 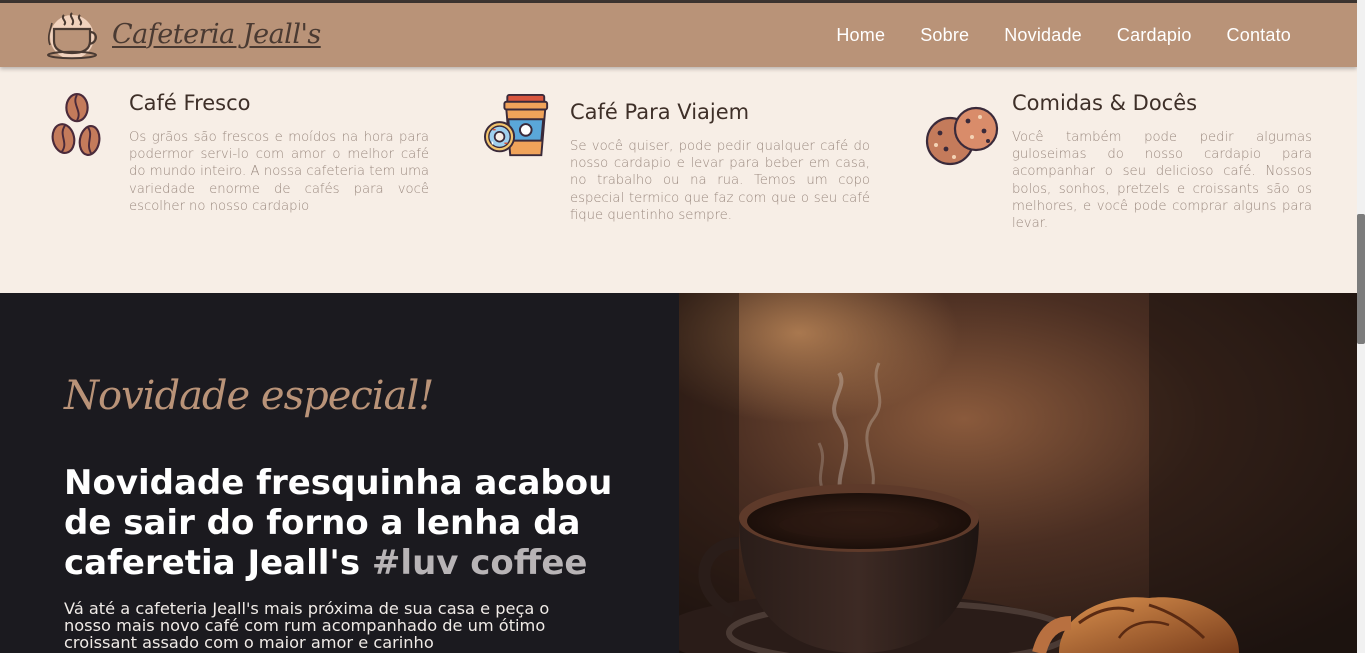 I want to click on nav-contato: Contato, so click(x=1259, y=35).